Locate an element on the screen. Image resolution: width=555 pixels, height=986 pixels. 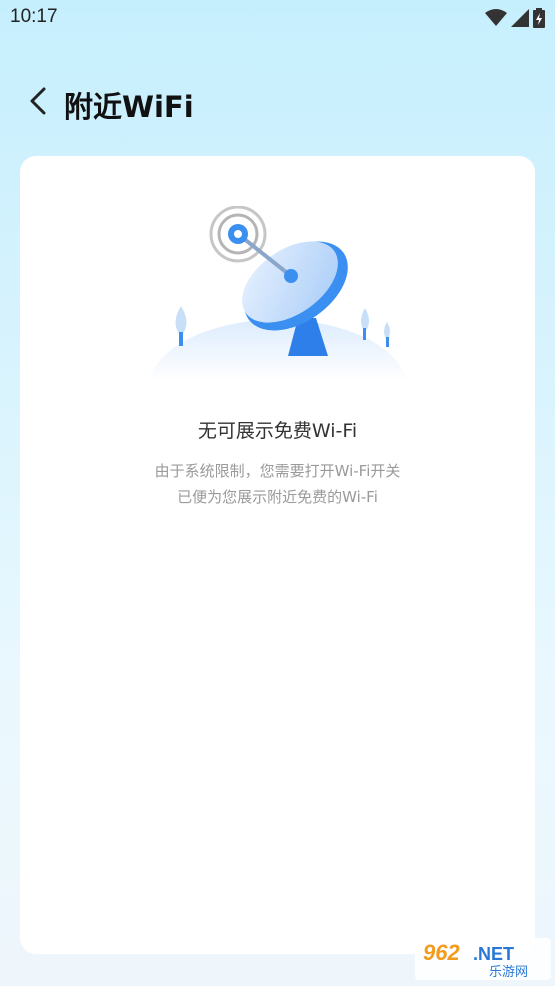
status-time: 10:17 is located at coordinates (34, 16).